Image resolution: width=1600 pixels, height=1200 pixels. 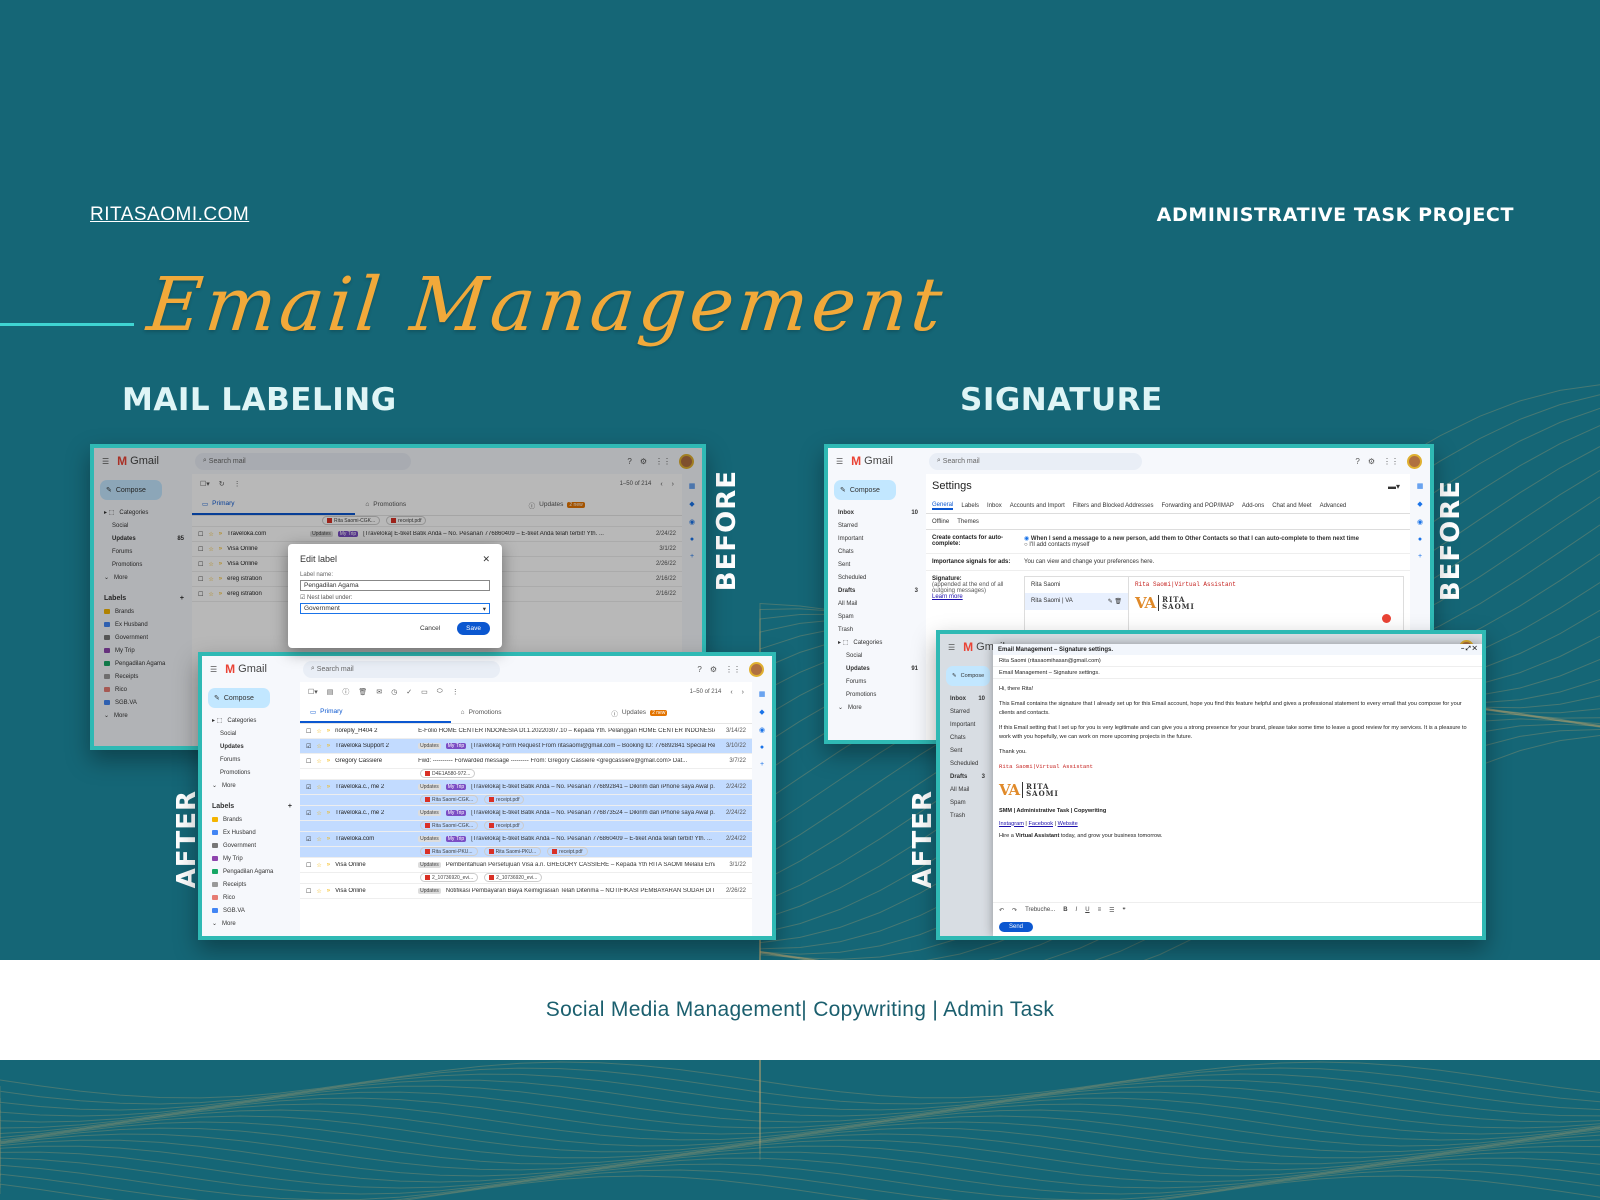 I want to click on label-item: Pengadilan Agama, so click(x=251, y=871).